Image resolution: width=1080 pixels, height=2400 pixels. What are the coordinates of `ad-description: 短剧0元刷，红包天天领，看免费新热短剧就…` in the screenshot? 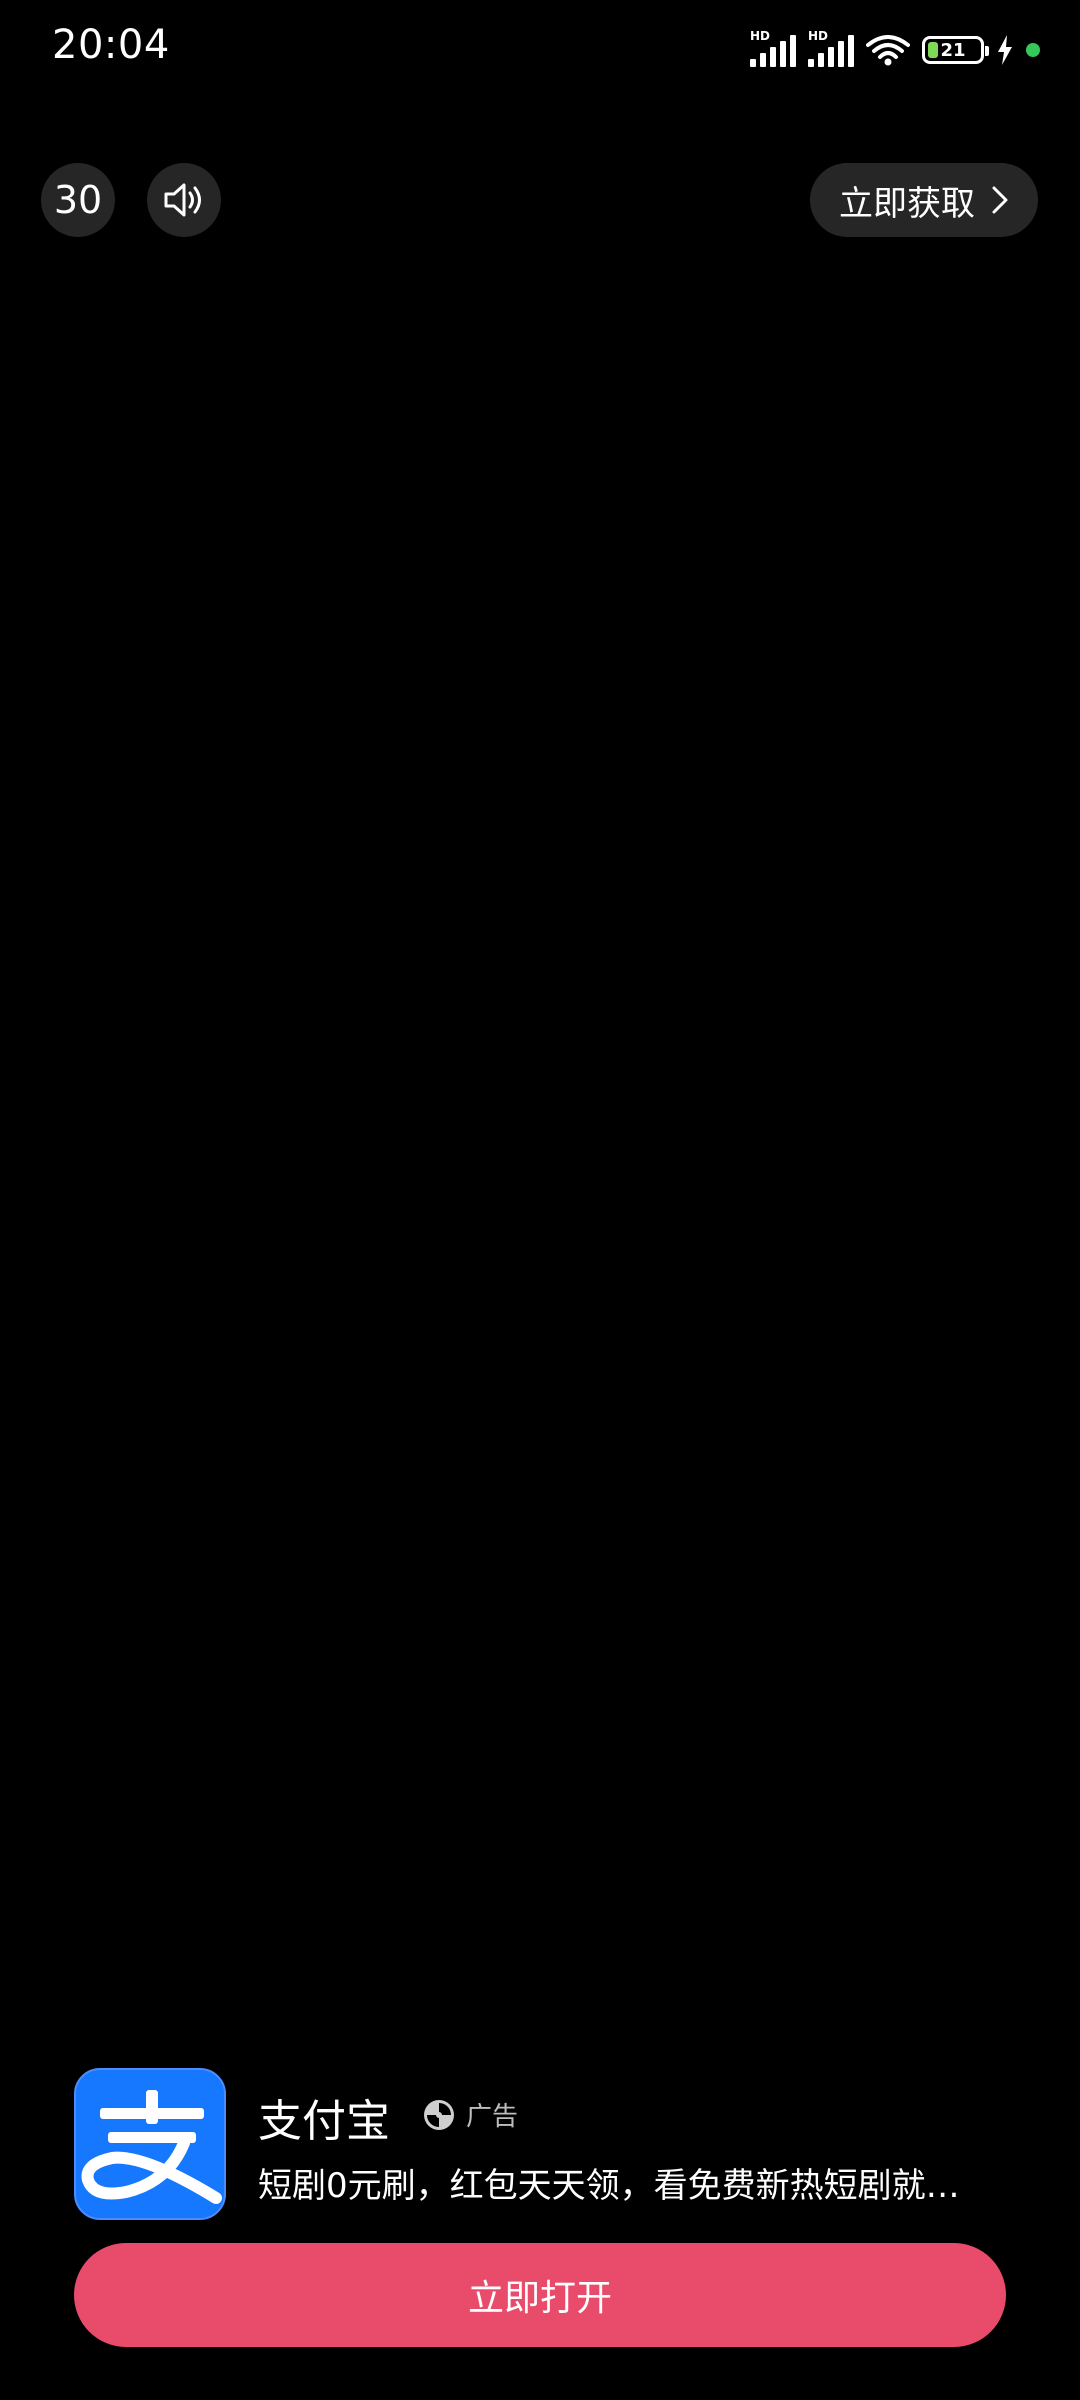 It's located at (609, 2186).